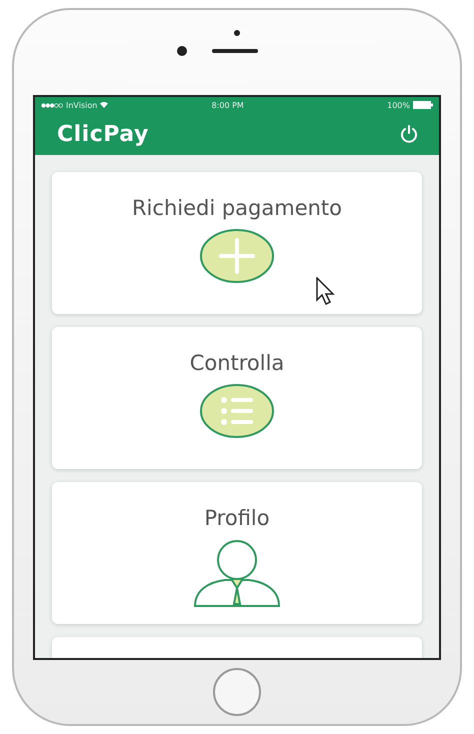 Image resolution: width=474 pixels, height=734 pixels. What do you see at coordinates (181, 51) in the screenshot?
I see `camera-icon` at bounding box center [181, 51].